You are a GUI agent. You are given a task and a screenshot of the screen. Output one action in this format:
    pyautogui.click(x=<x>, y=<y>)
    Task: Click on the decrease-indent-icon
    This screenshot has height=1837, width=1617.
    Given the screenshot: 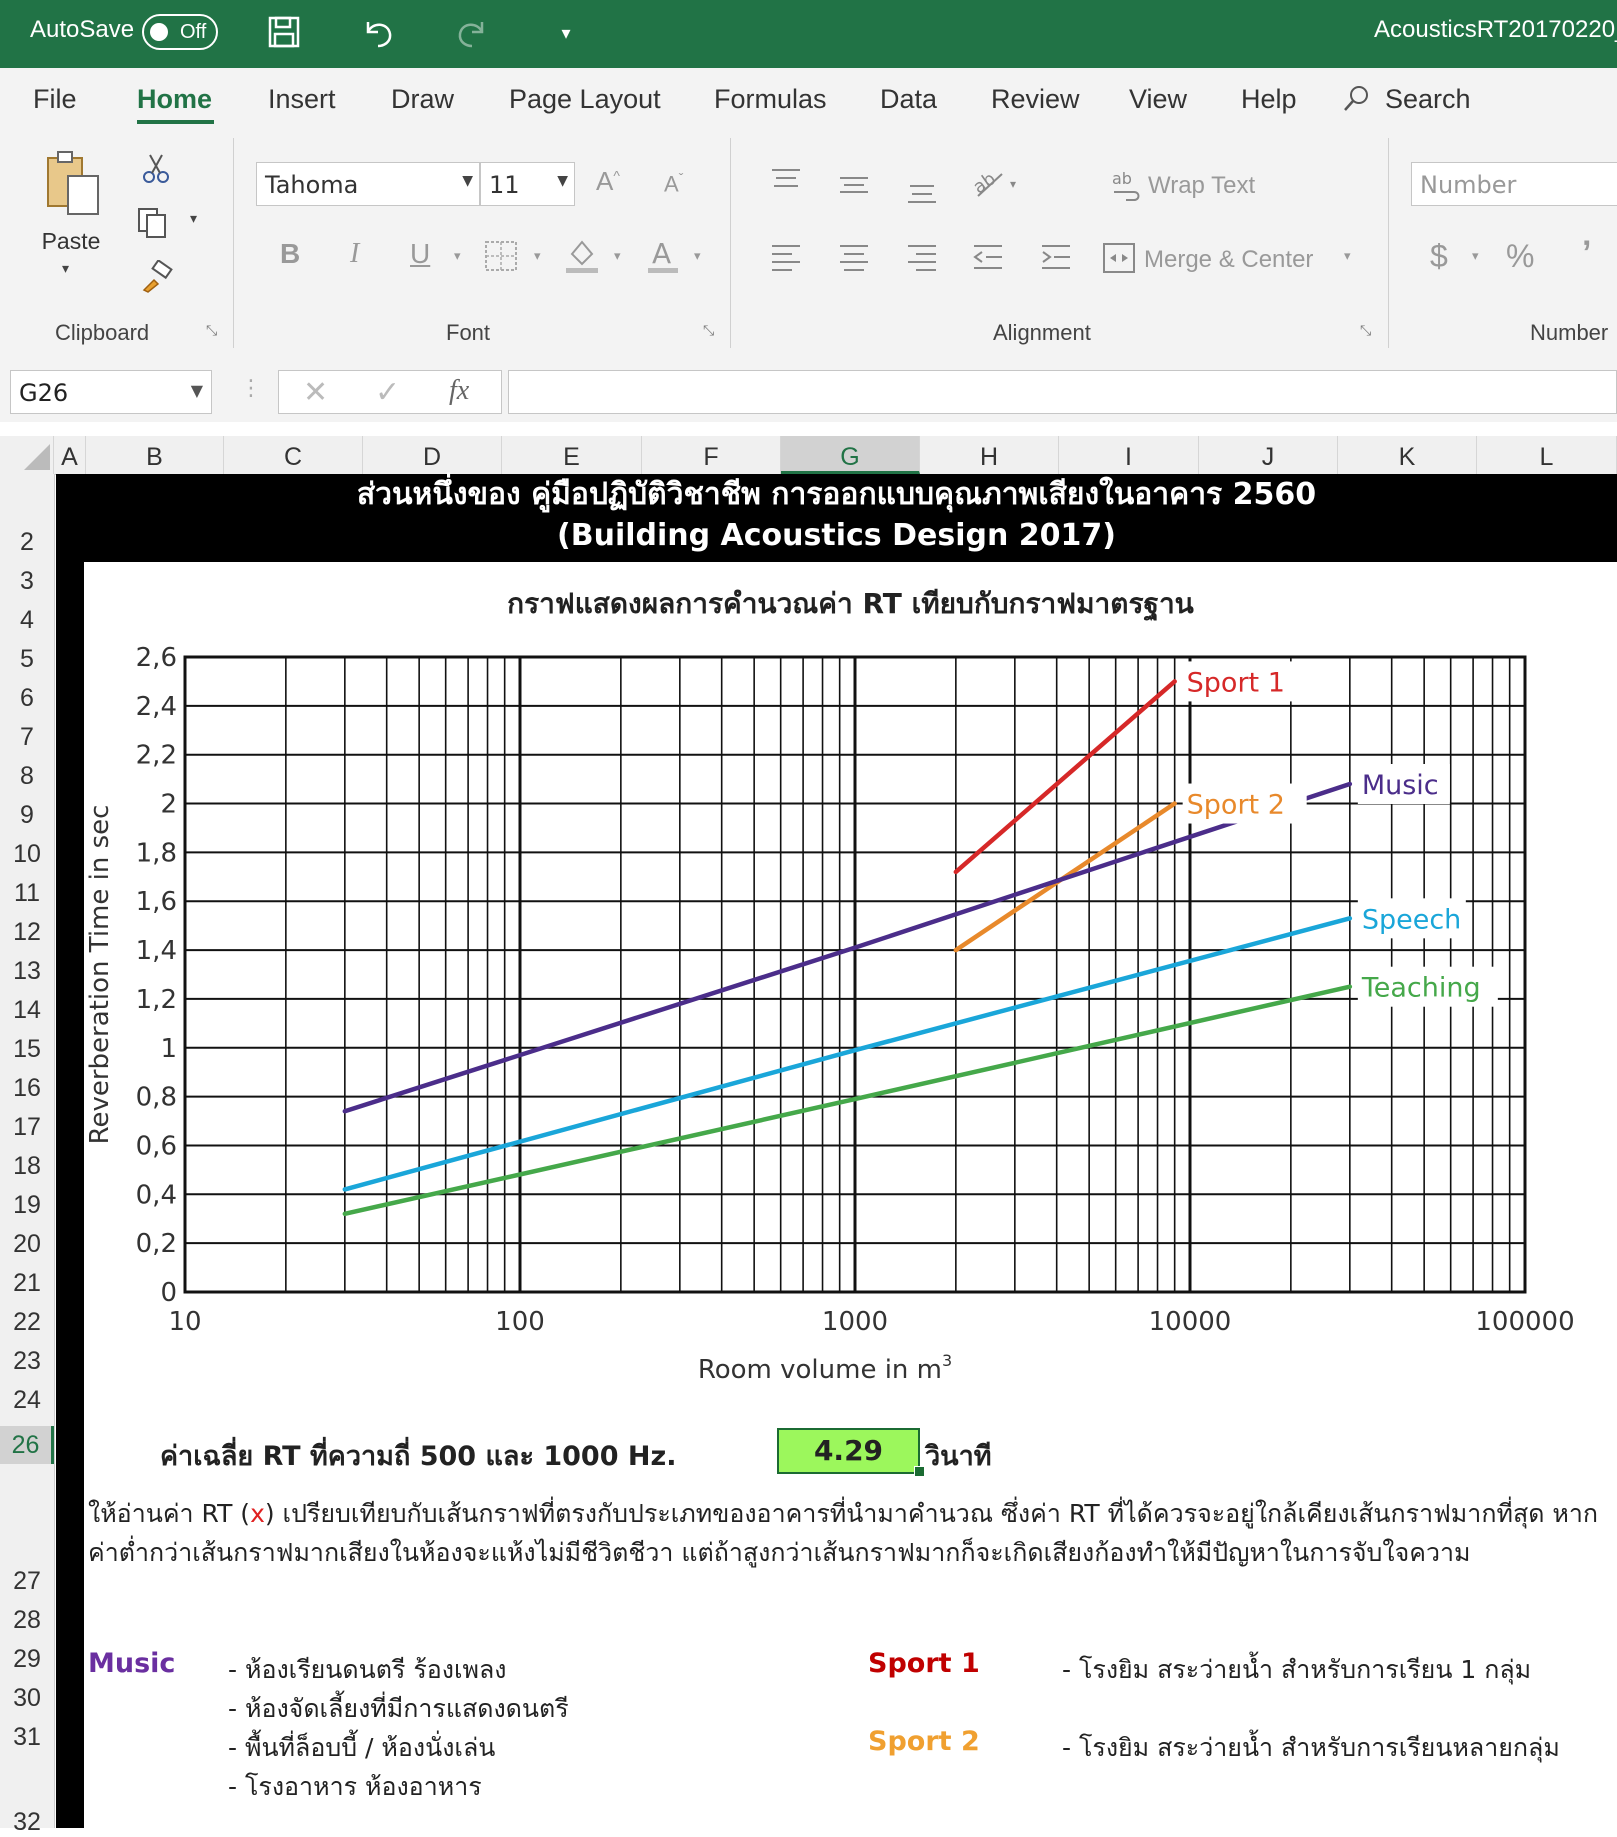 What is the action you would take?
    pyautogui.click(x=988, y=260)
    